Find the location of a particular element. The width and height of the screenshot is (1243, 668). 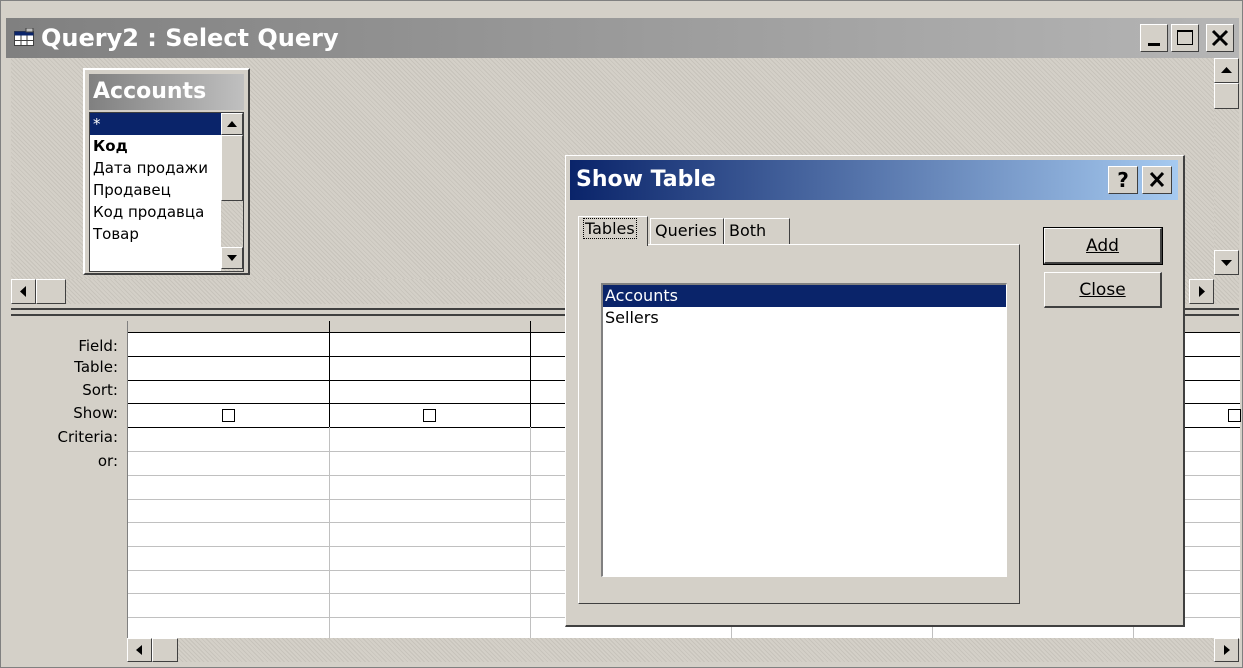

tab-queries: Queries is located at coordinates (687, 231).